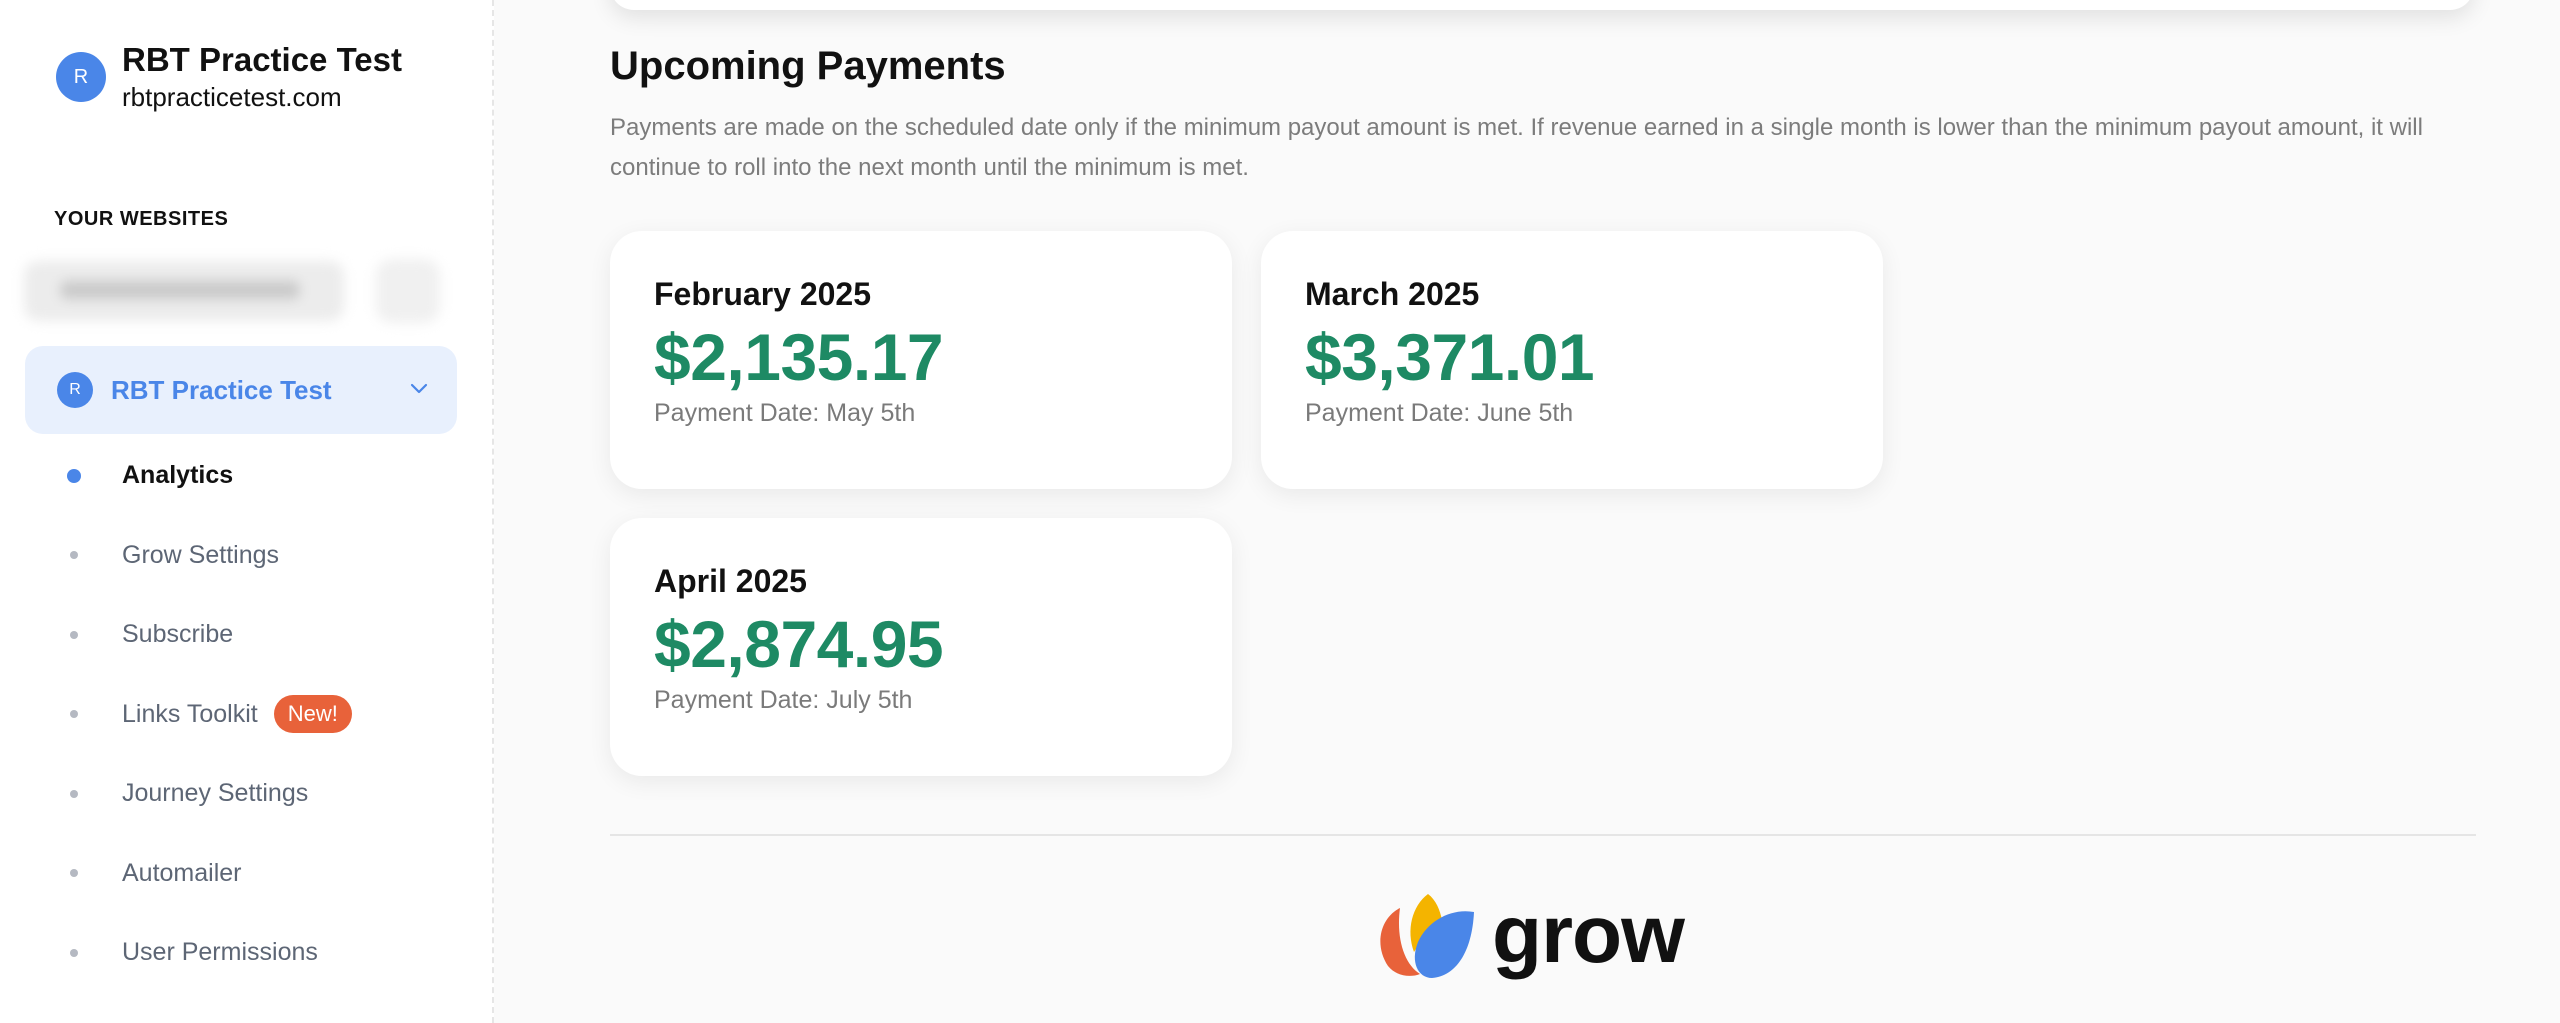 Image resolution: width=2560 pixels, height=1023 pixels. I want to click on payment-date: Payment Date: June 5th, so click(1439, 413).